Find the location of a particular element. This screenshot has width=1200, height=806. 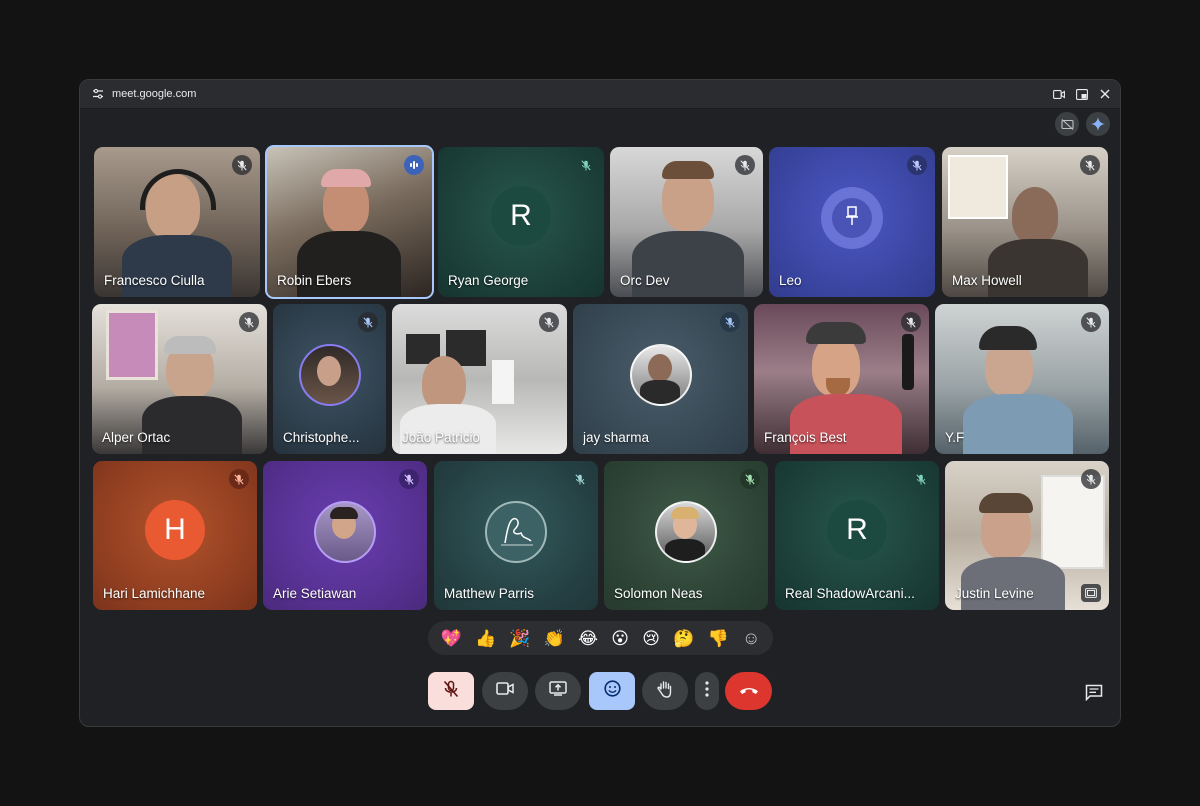

participant-name: Francesco Ciulla is located at coordinates (154, 280).